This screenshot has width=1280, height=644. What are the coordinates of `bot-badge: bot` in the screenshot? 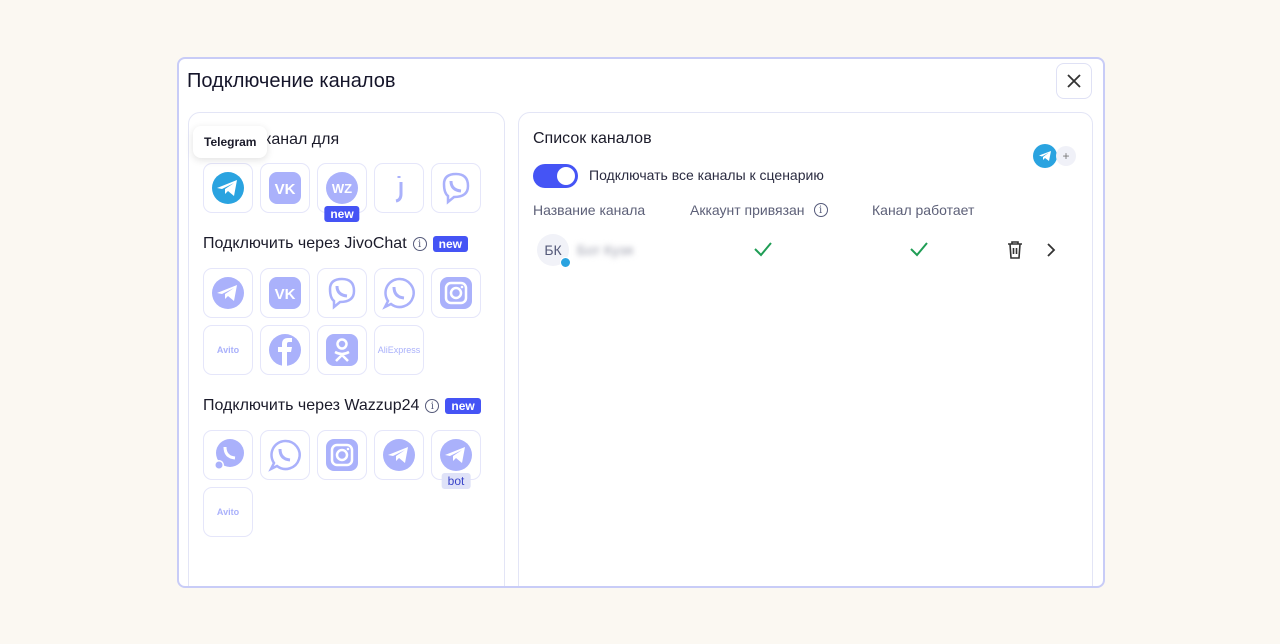 It's located at (456, 481).